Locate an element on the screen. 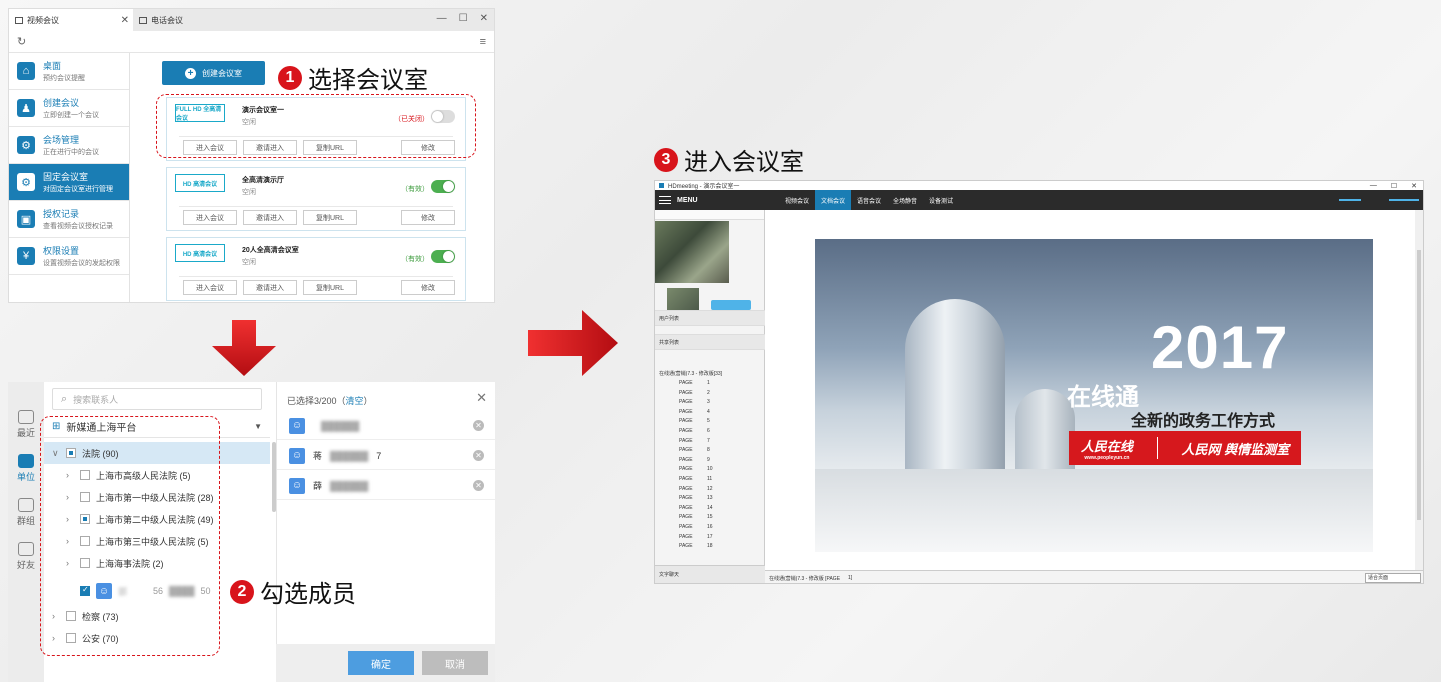 The height and width of the screenshot is (682, 1441). sidebar-item-fixed-room: ⚙ 固定会议室 对固定会议室进行管理 is located at coordinates (69, 182).